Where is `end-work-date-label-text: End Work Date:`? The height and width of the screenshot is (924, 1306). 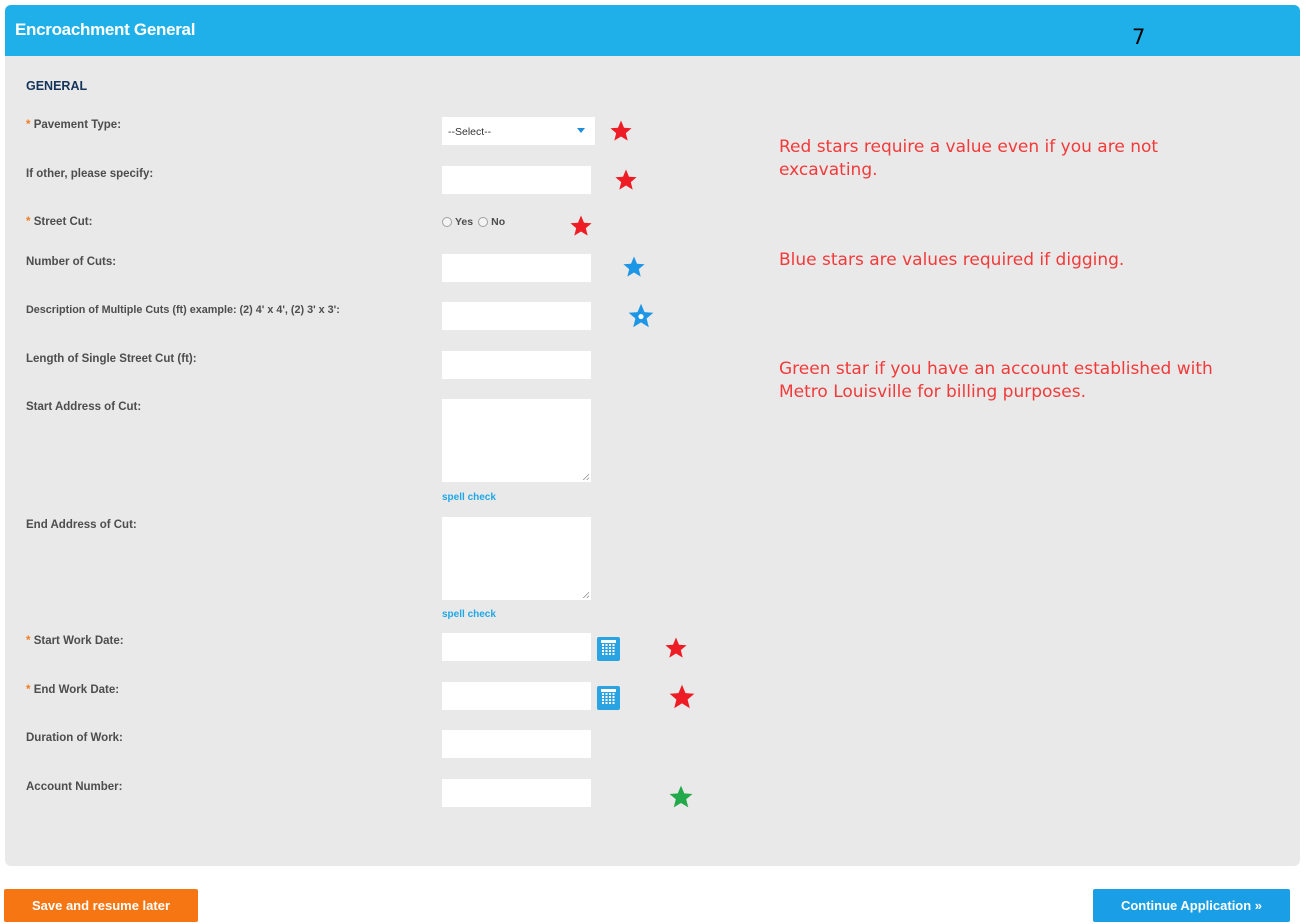 end-work-date-label-text: End Work Date: is located at coordinates (76, 690).